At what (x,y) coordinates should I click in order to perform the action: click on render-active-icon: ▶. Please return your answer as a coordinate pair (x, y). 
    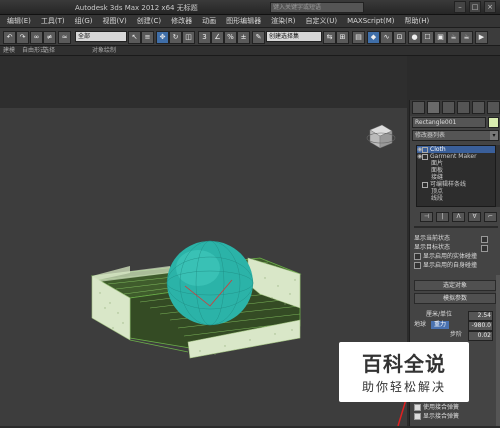
    Looking at the image, I should click on (481, 37).